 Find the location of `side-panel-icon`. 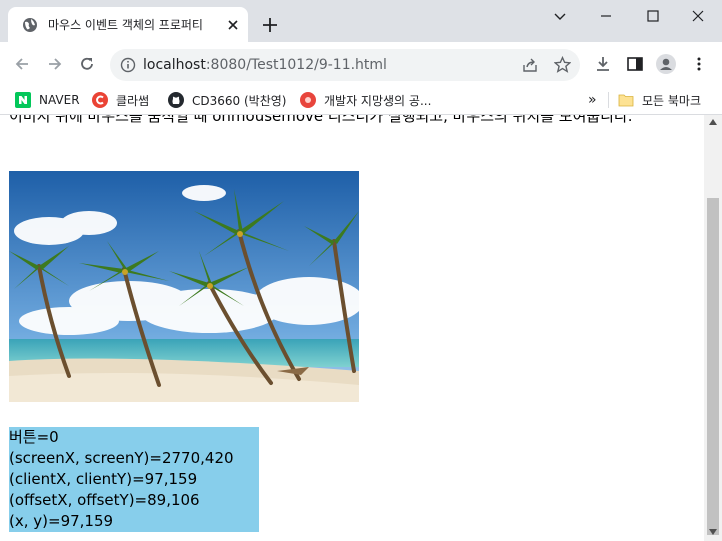

side-panel-icon is located at coordinates (635, 64).